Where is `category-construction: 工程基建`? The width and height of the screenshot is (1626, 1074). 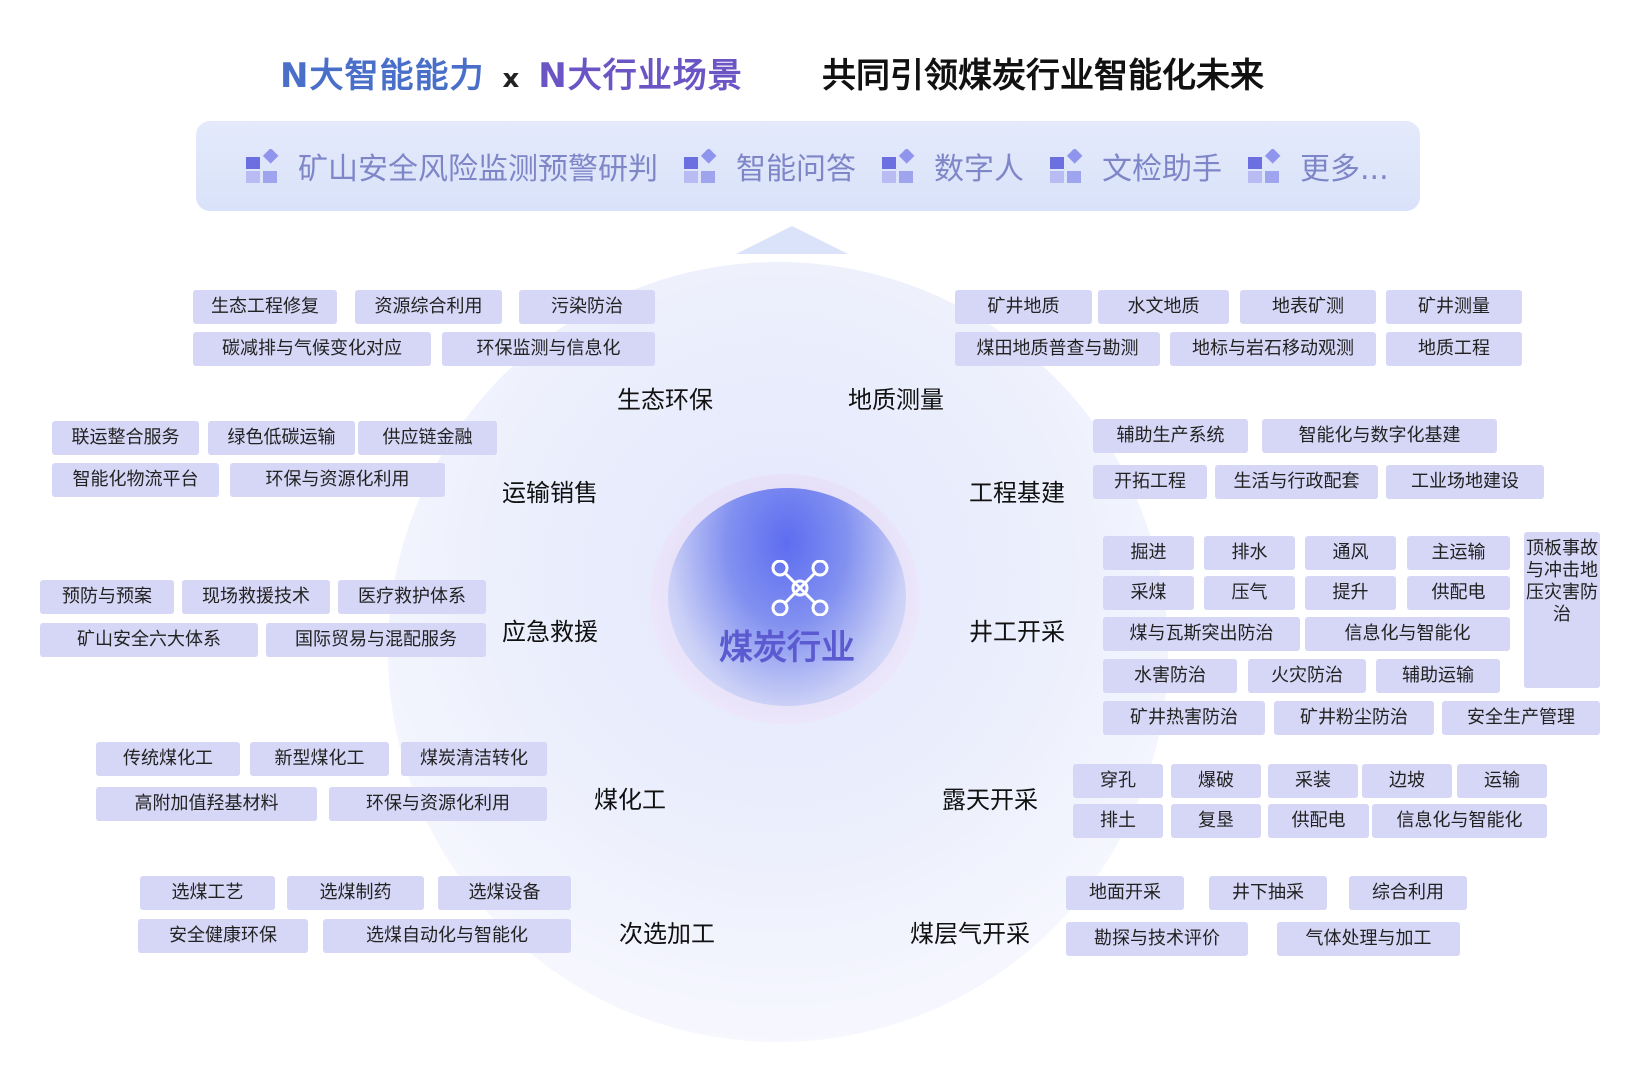 category-construction: 工程基建 is located at coordinates (1017, 493).